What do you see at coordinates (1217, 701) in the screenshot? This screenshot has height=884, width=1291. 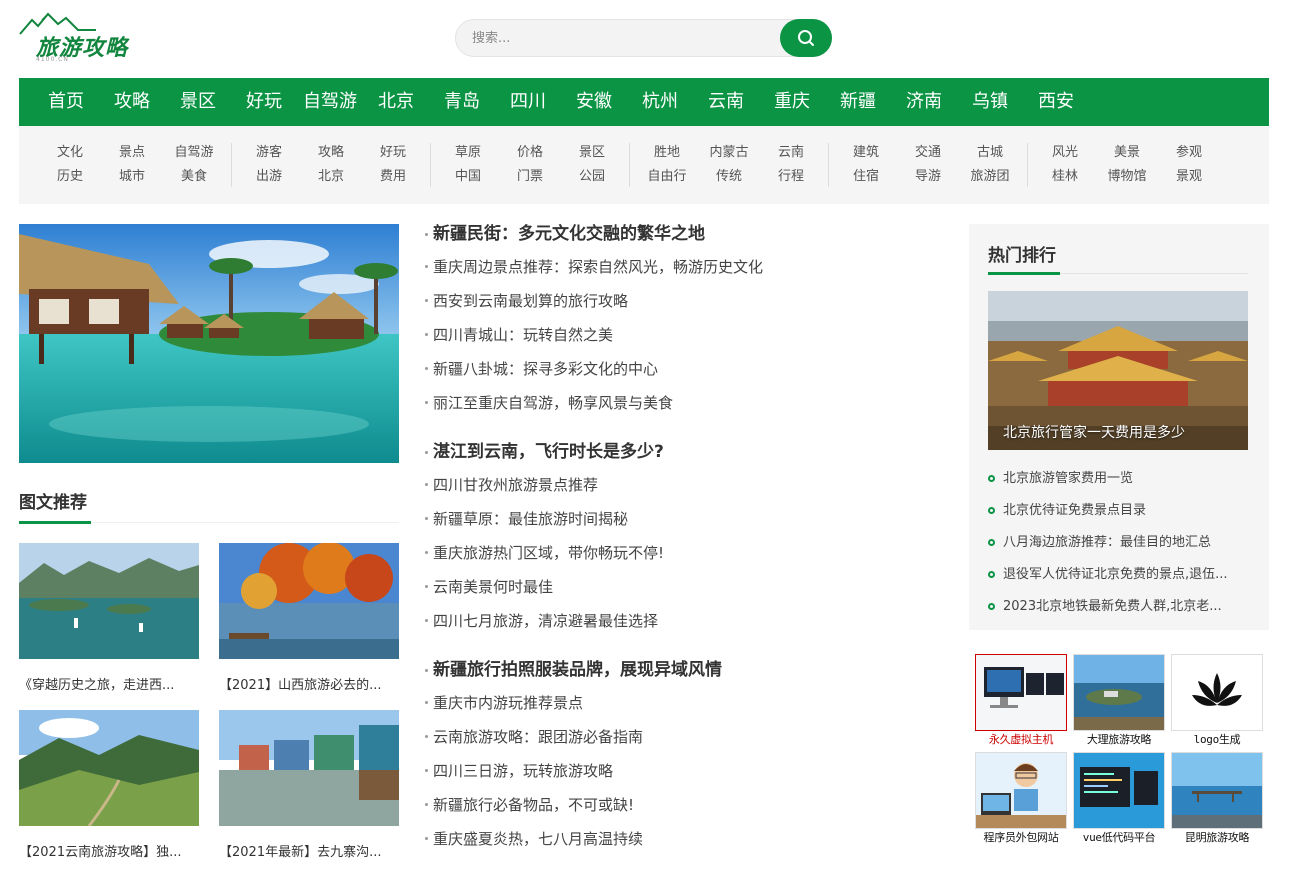 I see `ad-tile: logo生成` at bounding box center [1217, 701].